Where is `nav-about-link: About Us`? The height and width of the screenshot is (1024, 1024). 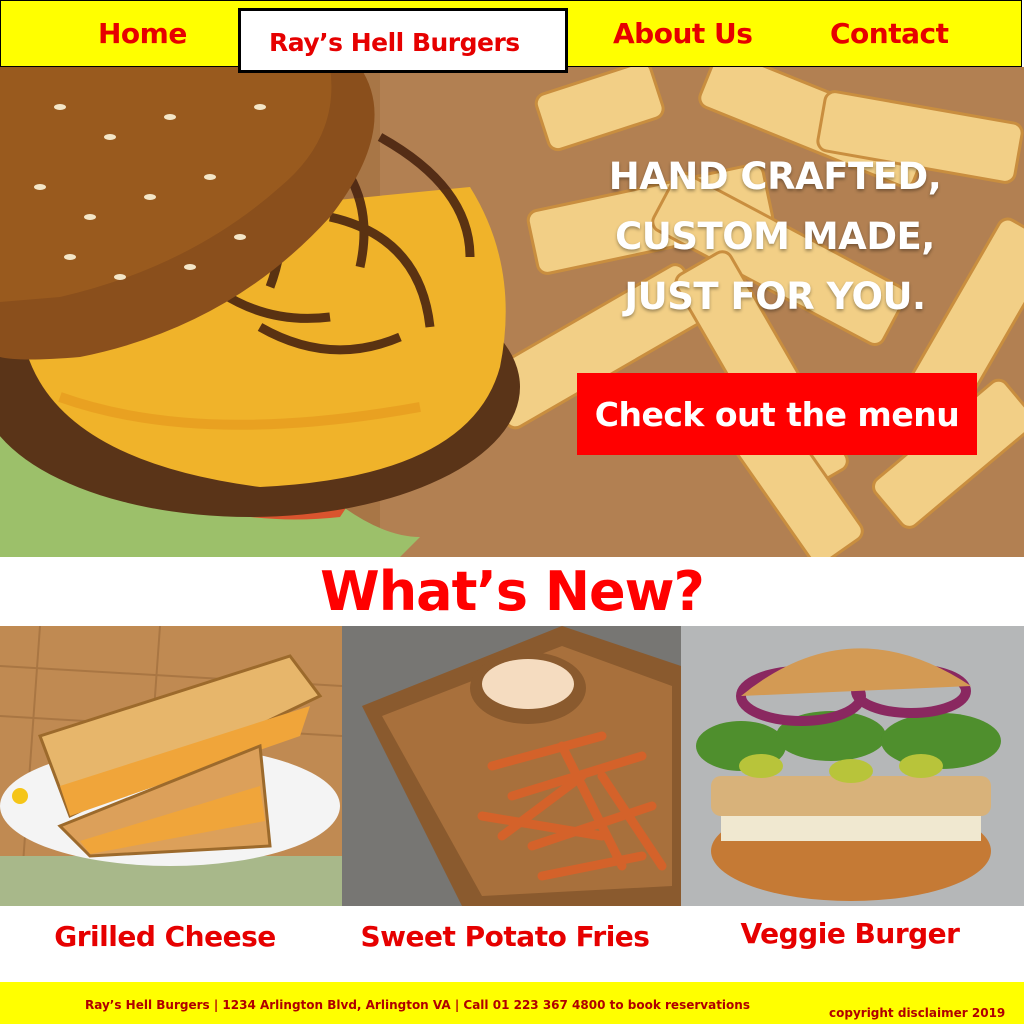 nav-about-link: About Us is located at coordinates (683, 33).